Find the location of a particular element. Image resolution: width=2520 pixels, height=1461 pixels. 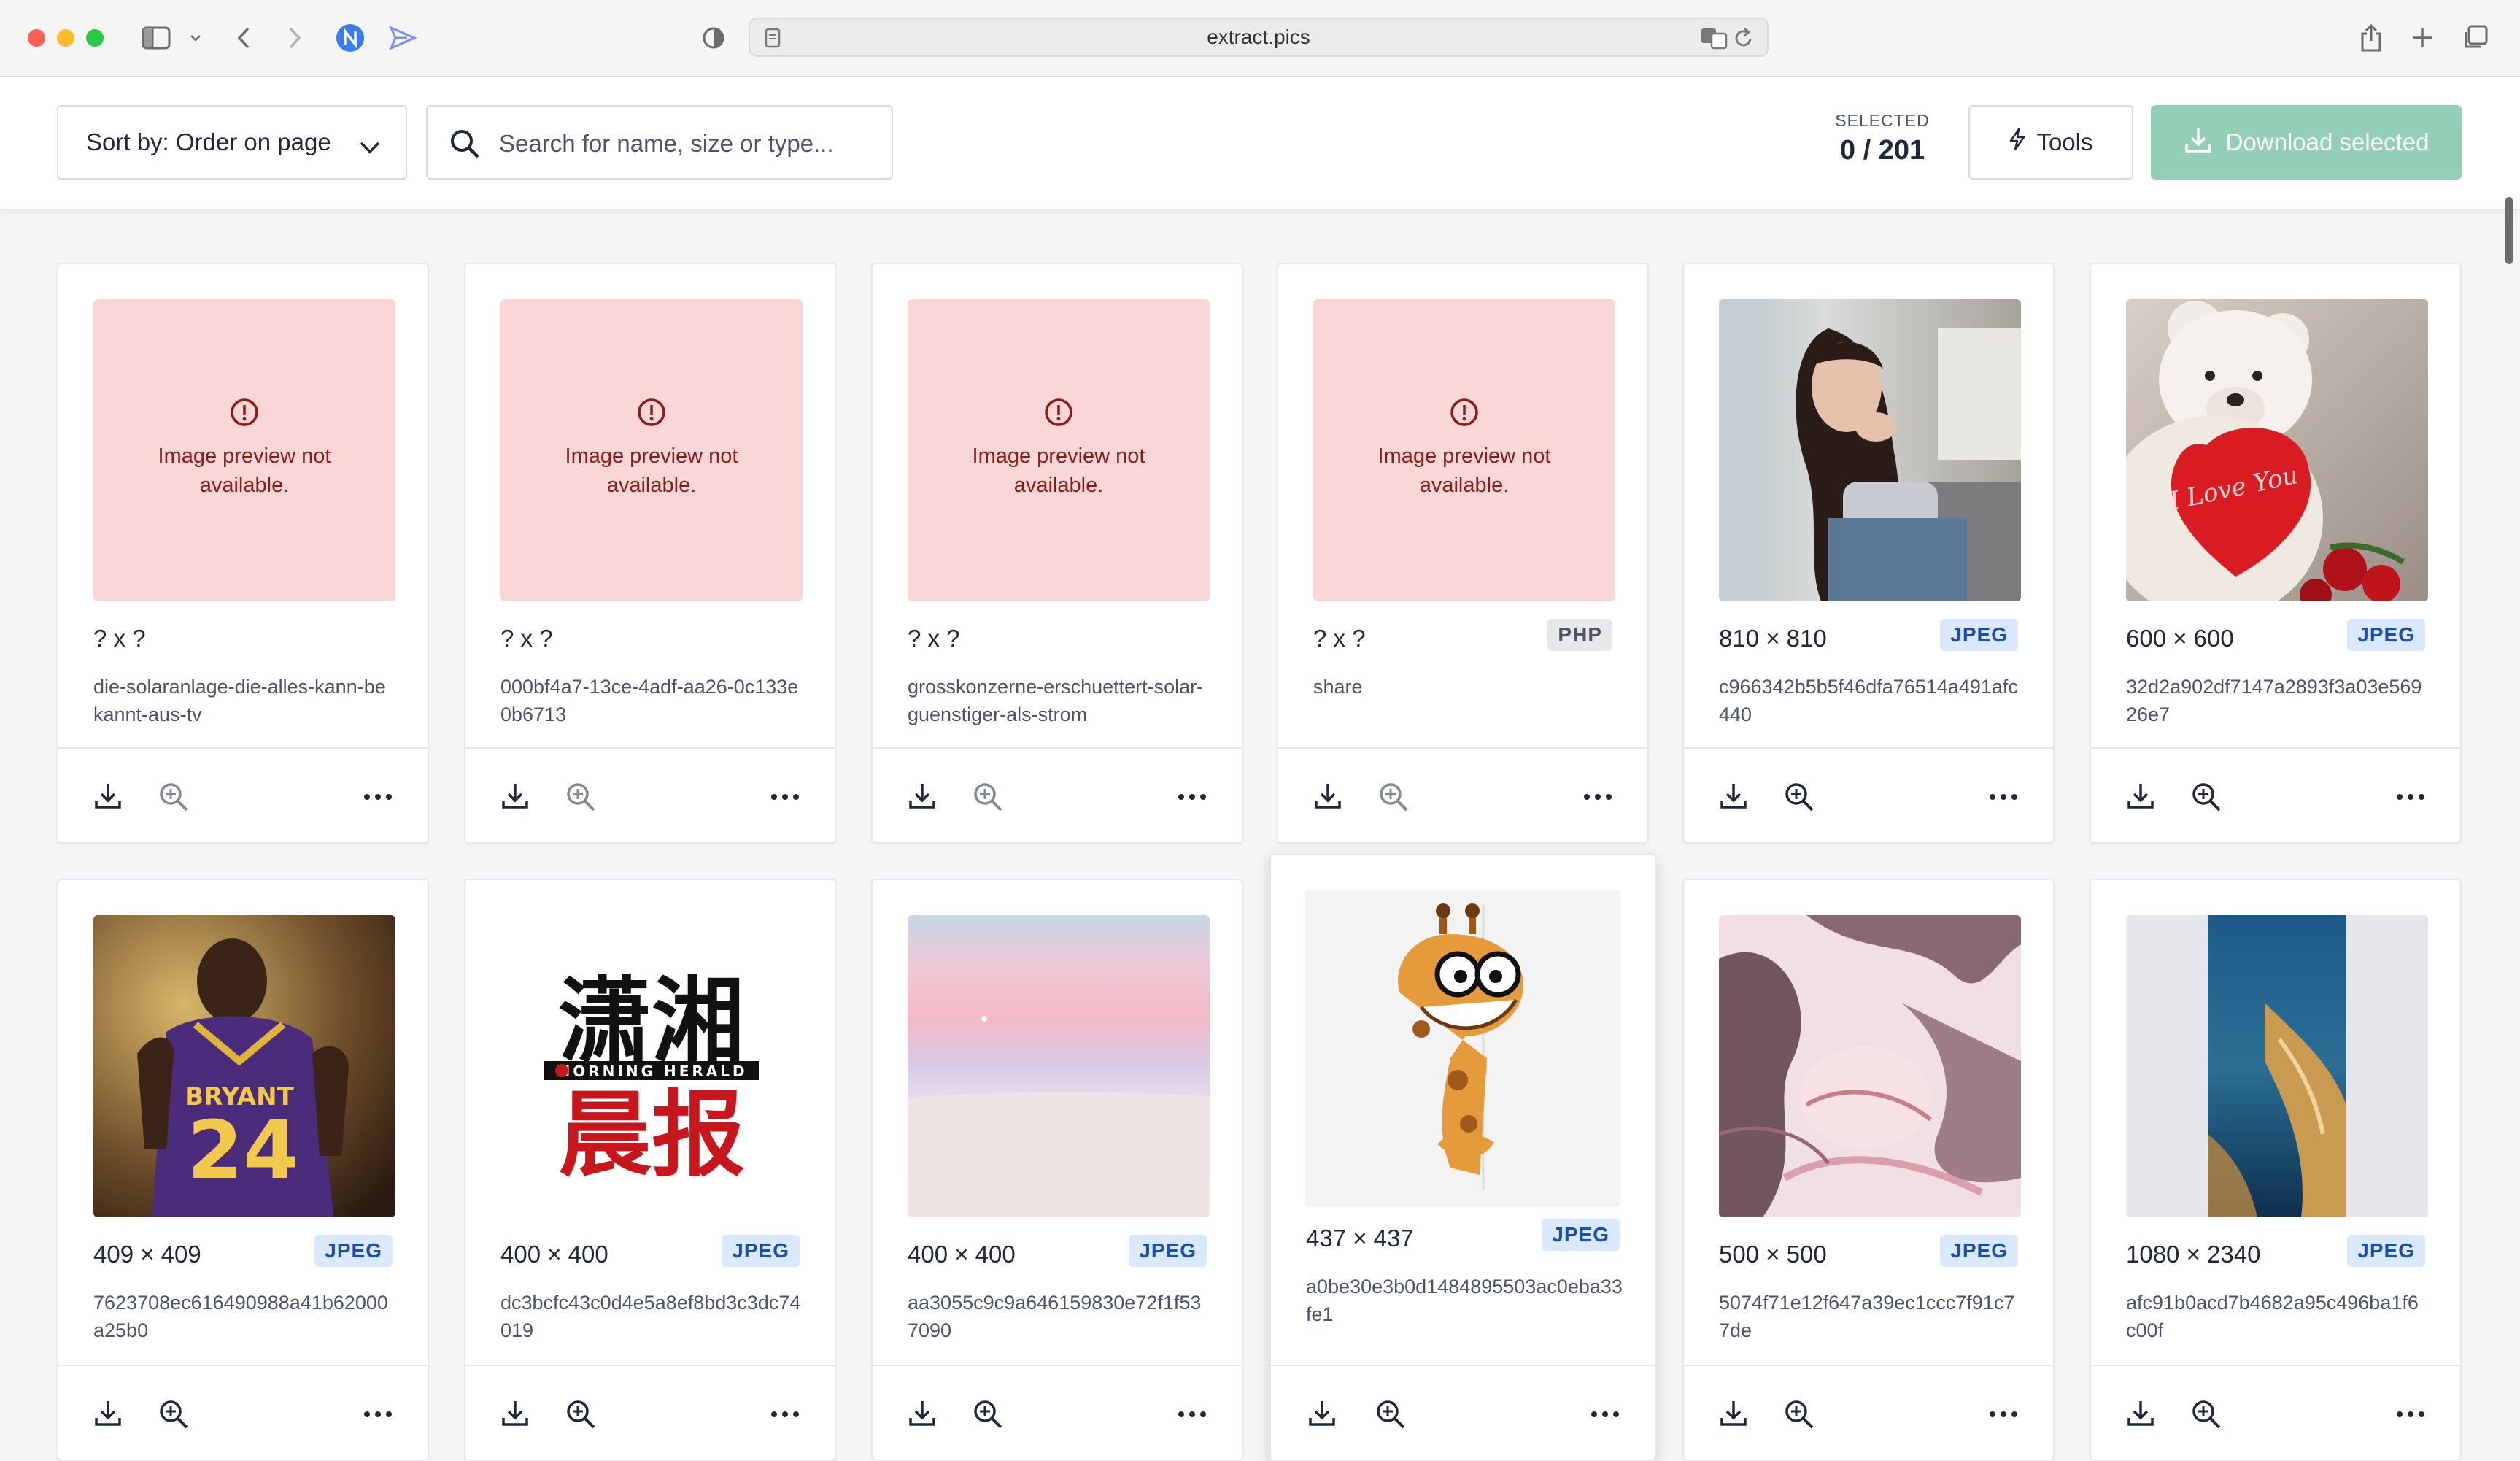

image-preview: I Love You is located at coordinates (2277, 450).